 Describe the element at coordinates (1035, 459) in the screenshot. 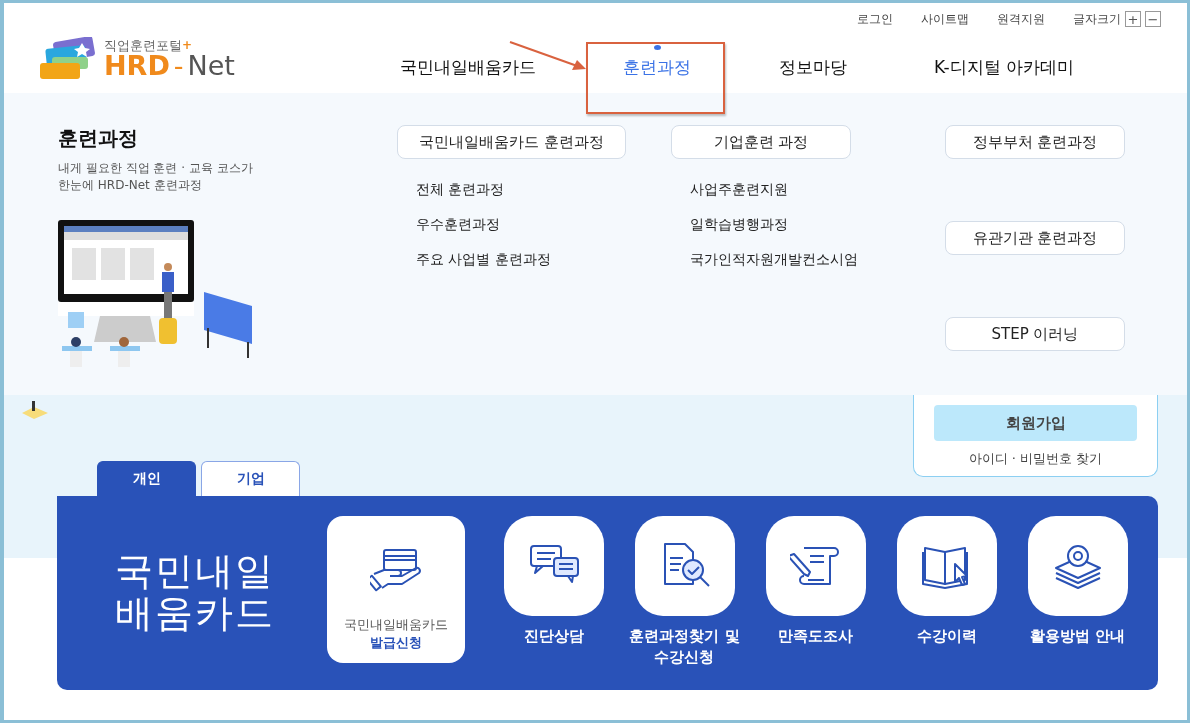

I see `find-account-link: 아이디 · 비밀번호 찾기` at that location.